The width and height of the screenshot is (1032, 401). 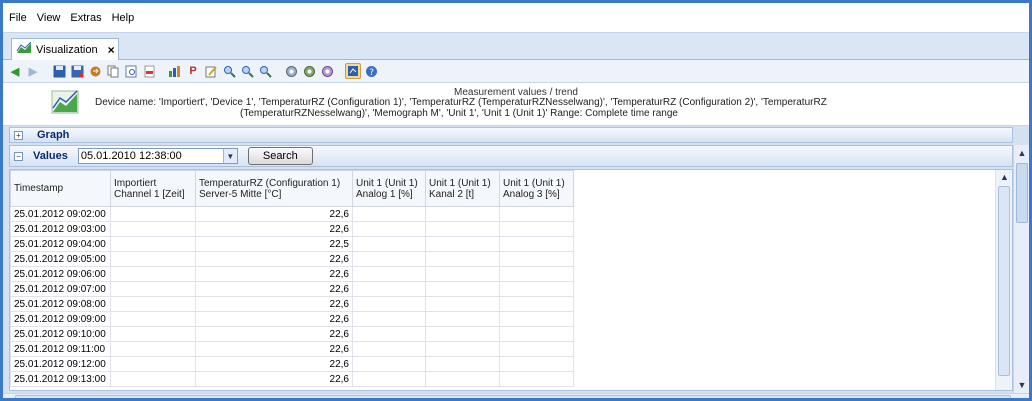 What do you see at coordinates (60, 334) in the screenshot?
I see `timestamp-cell: 25.01.2012 09:10:00` at bounding box center [60, 334].